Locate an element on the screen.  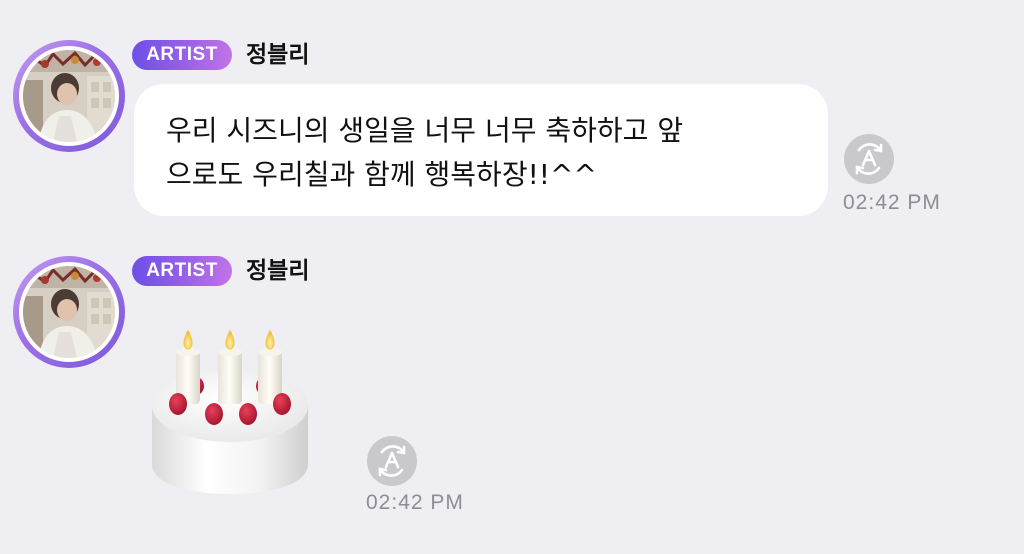
message-text-line-2: 으로도 우리칠과 함께 행복하장!!^^ is located at coordinates (381, 174).